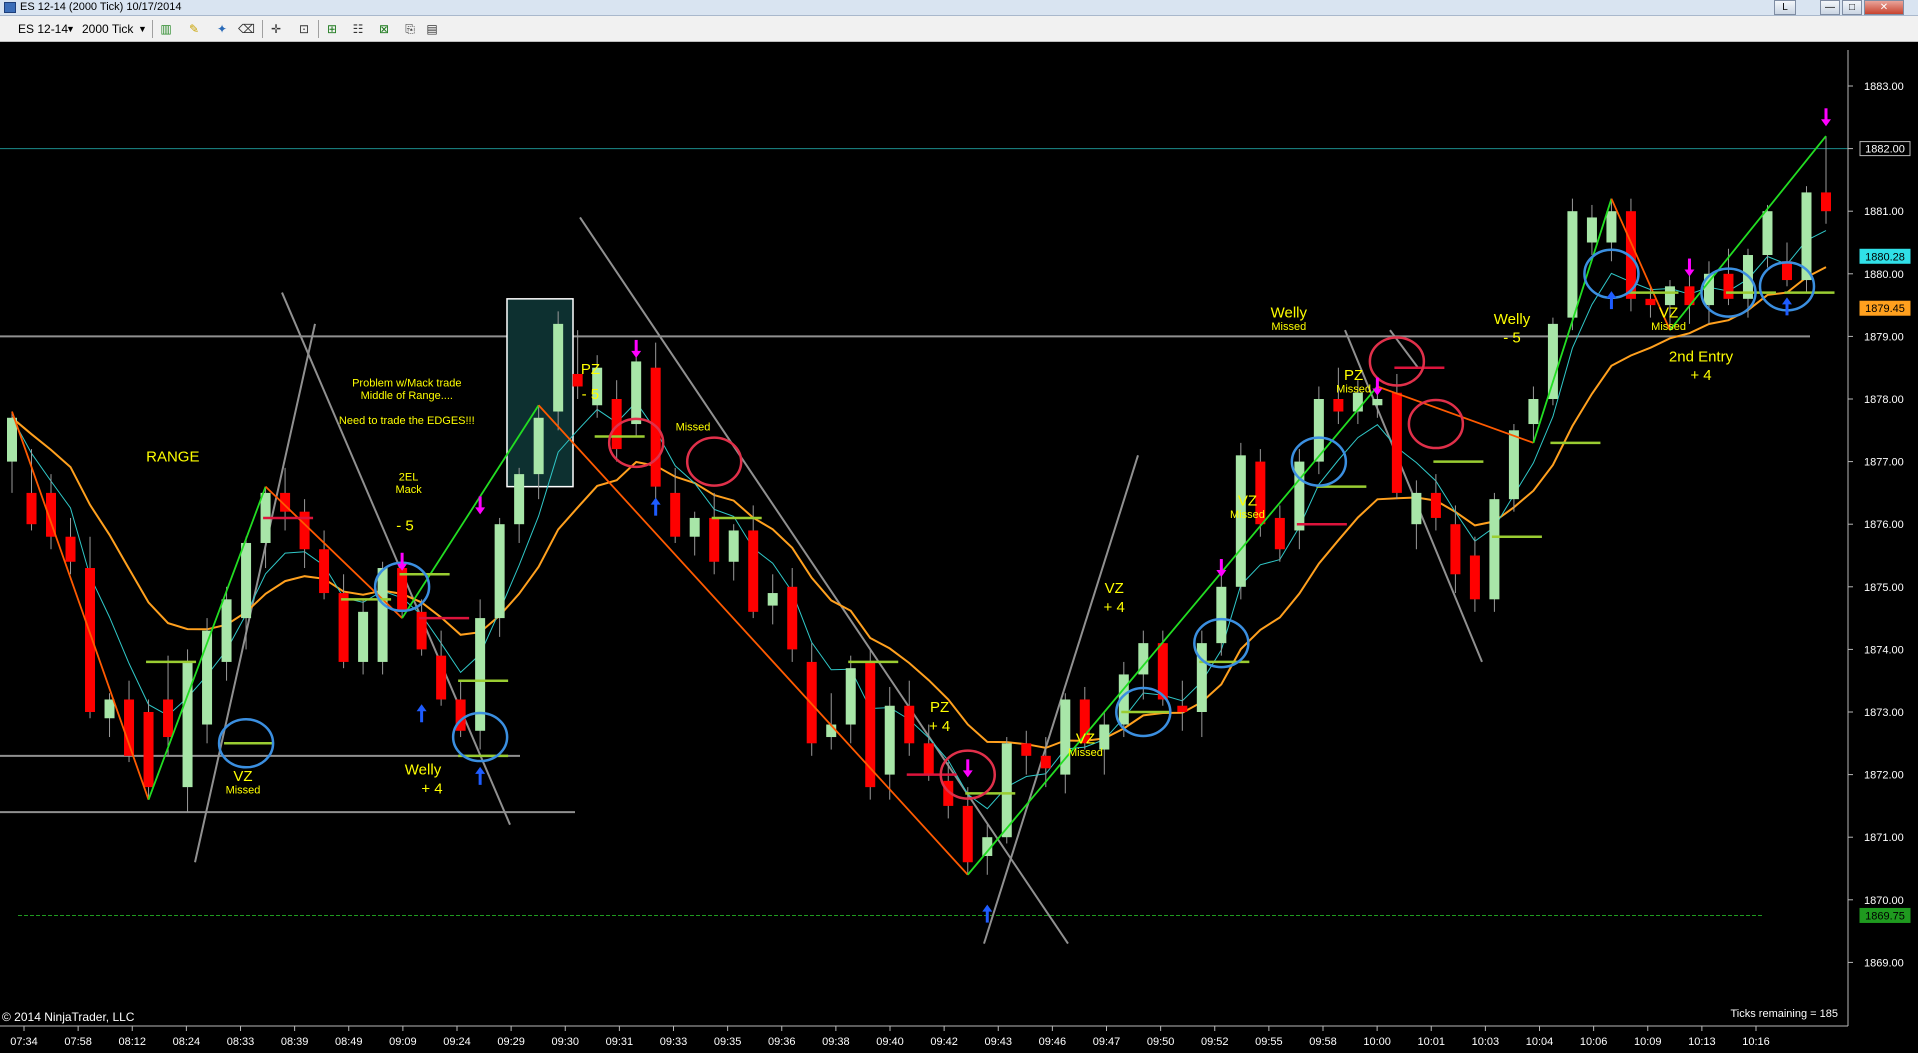 The width and height of the screenshot is (1918, 1053). What do you see at coordinates (1377, 1042) in the screenshot?
I see `x-tick-label: 10:00` at bounding box center [1377, 1042].